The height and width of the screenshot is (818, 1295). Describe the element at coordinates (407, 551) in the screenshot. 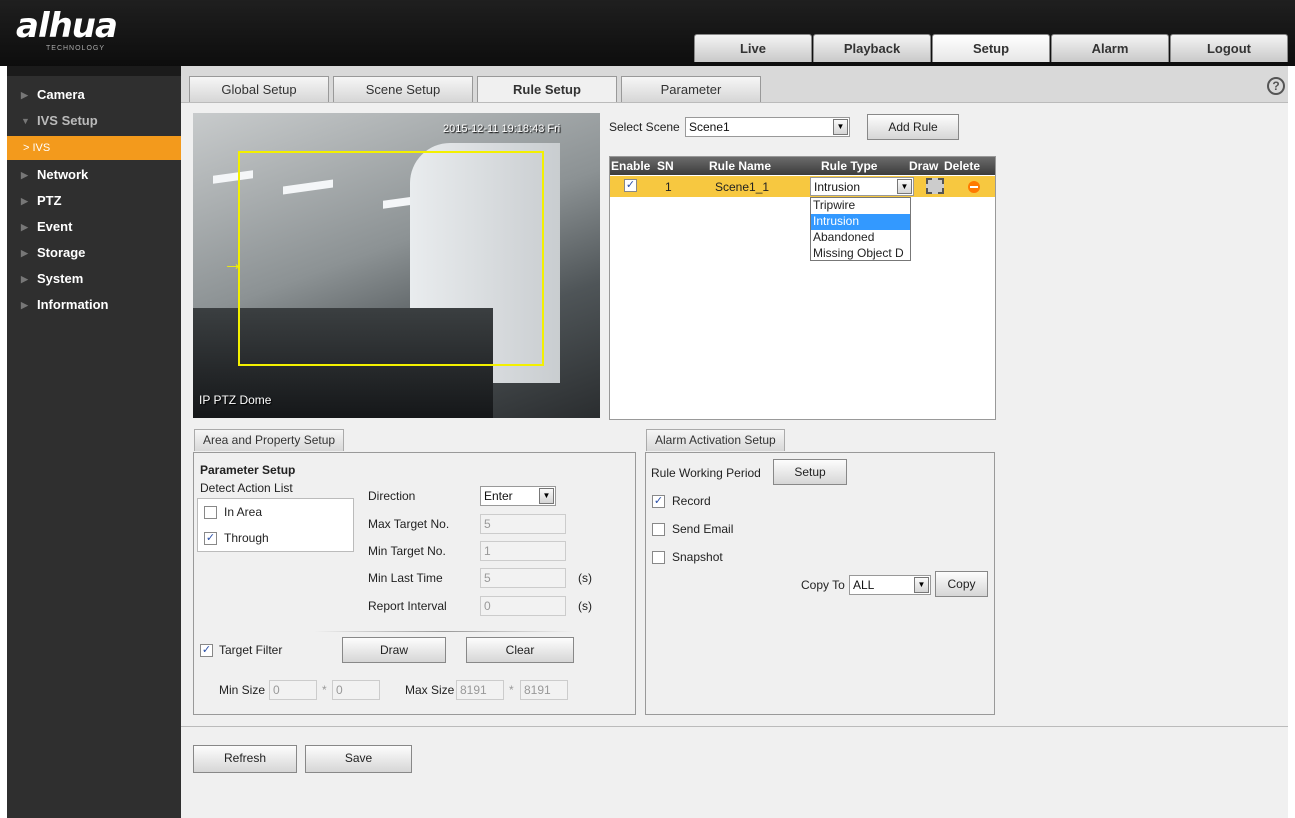

I see `min-target-label: Min Target No.` at that location.